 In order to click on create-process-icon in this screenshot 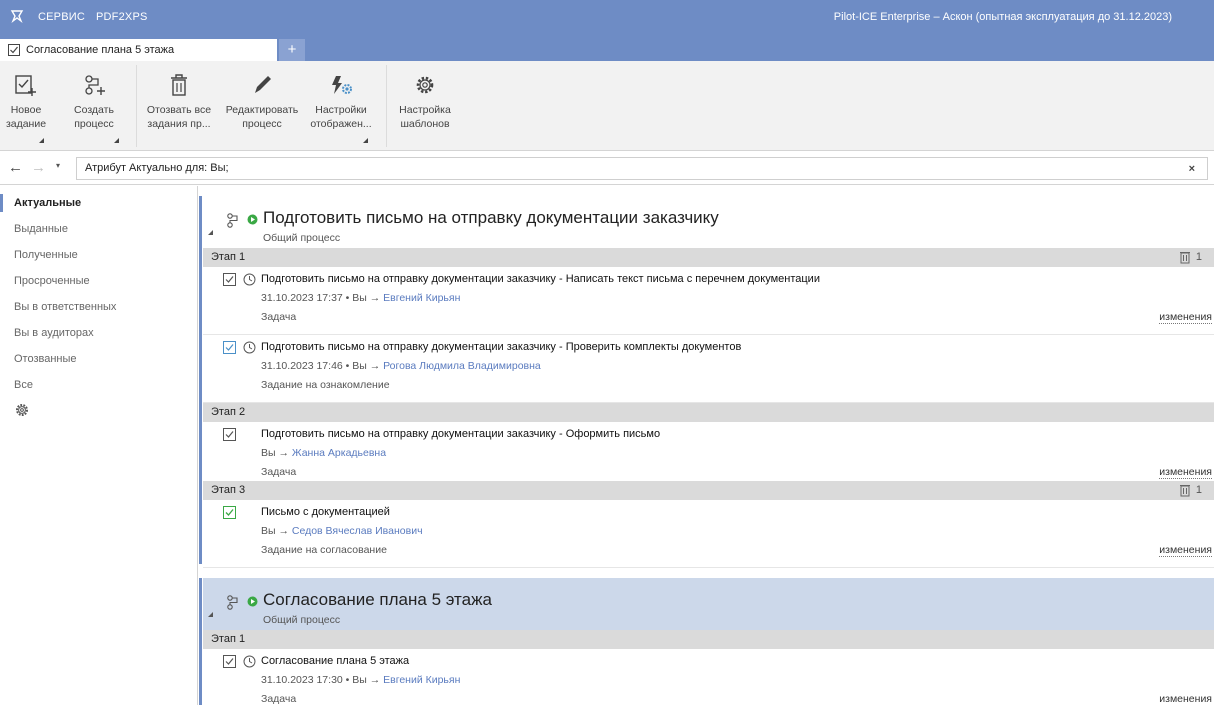, I will do `click(95, 85)`.